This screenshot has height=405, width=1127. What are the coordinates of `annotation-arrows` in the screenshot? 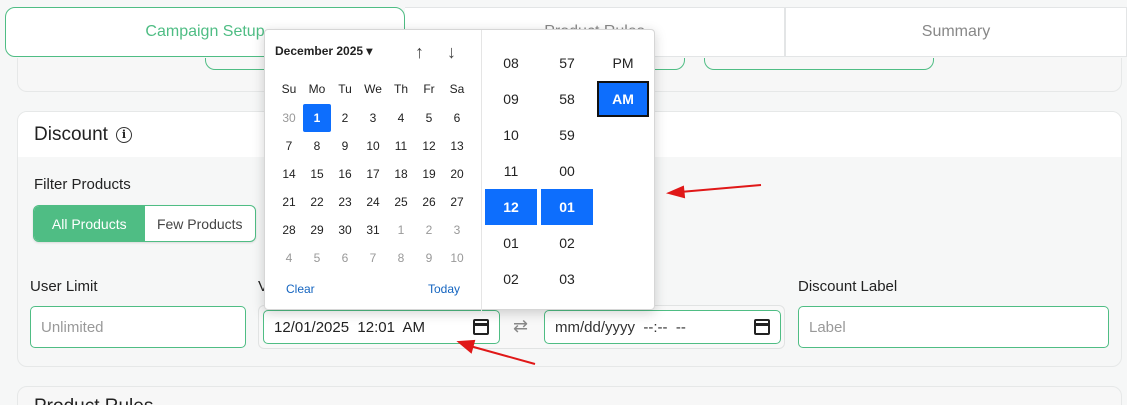 It's located at (609, 274).